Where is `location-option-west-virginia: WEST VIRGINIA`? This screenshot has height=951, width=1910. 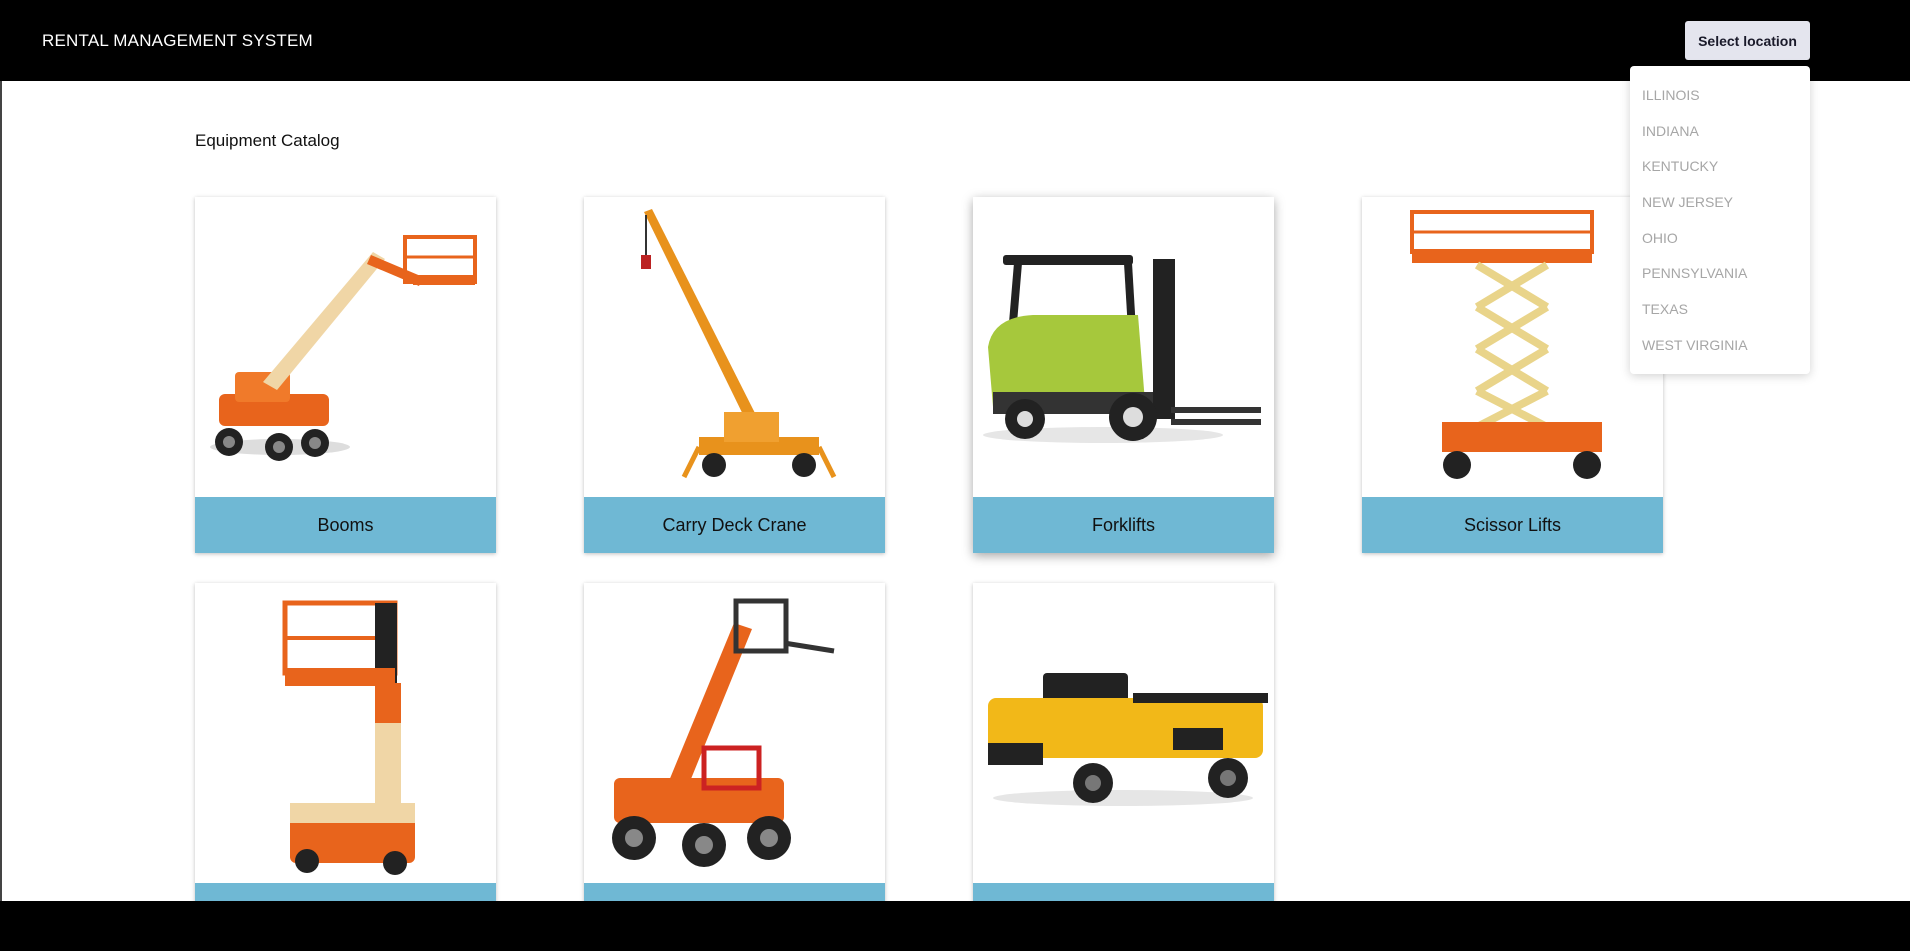
location-option-west-virginia: WEST VIRGINIA is located at coordinates (1720, 346).